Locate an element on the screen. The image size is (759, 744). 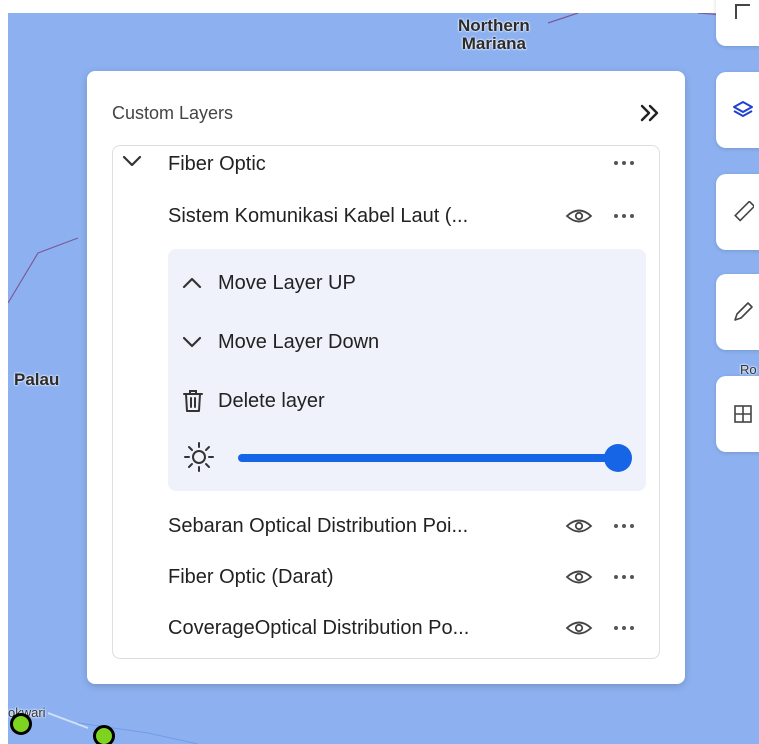
map-label-northern-mariana: Northern Mariana is located at coordinates (494, 34).